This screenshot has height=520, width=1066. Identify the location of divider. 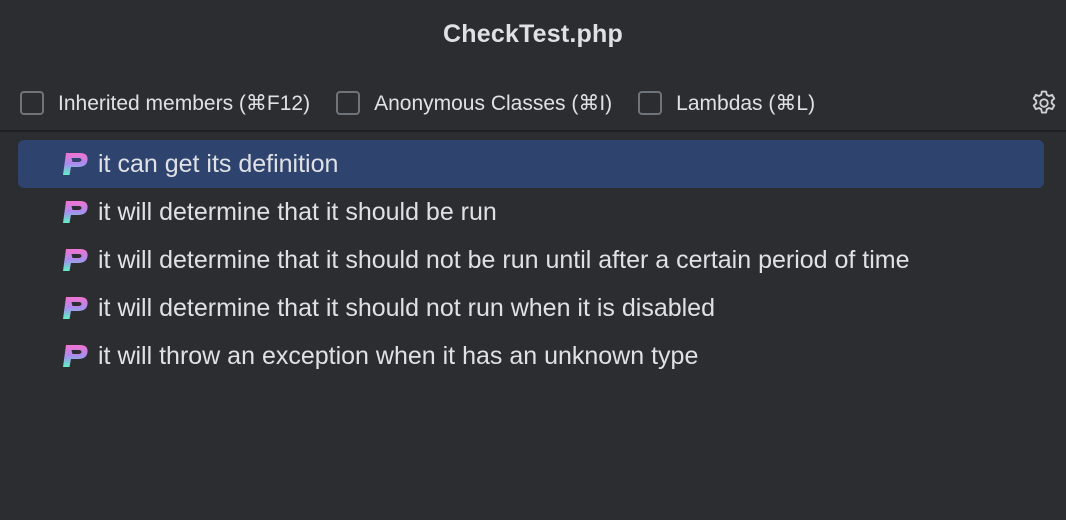
(533, 131).